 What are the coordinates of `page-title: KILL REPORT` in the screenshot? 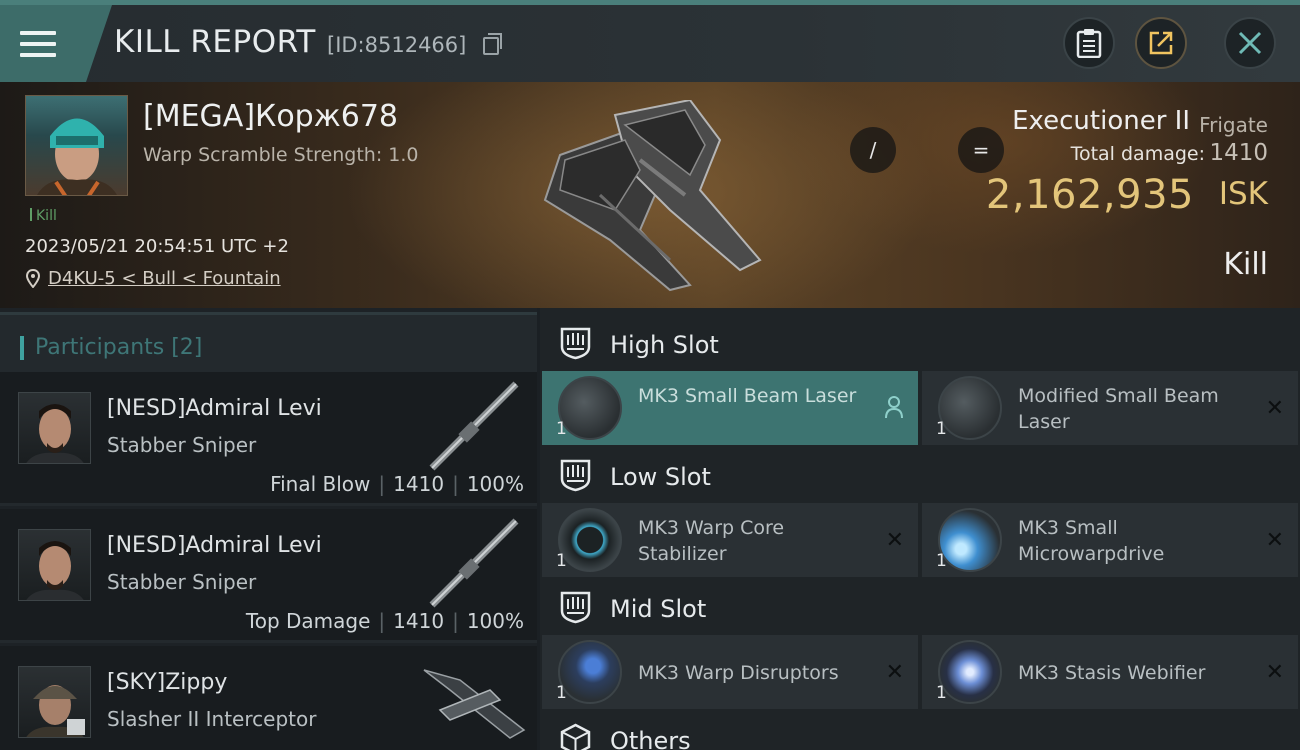 It's located at (215, 42).